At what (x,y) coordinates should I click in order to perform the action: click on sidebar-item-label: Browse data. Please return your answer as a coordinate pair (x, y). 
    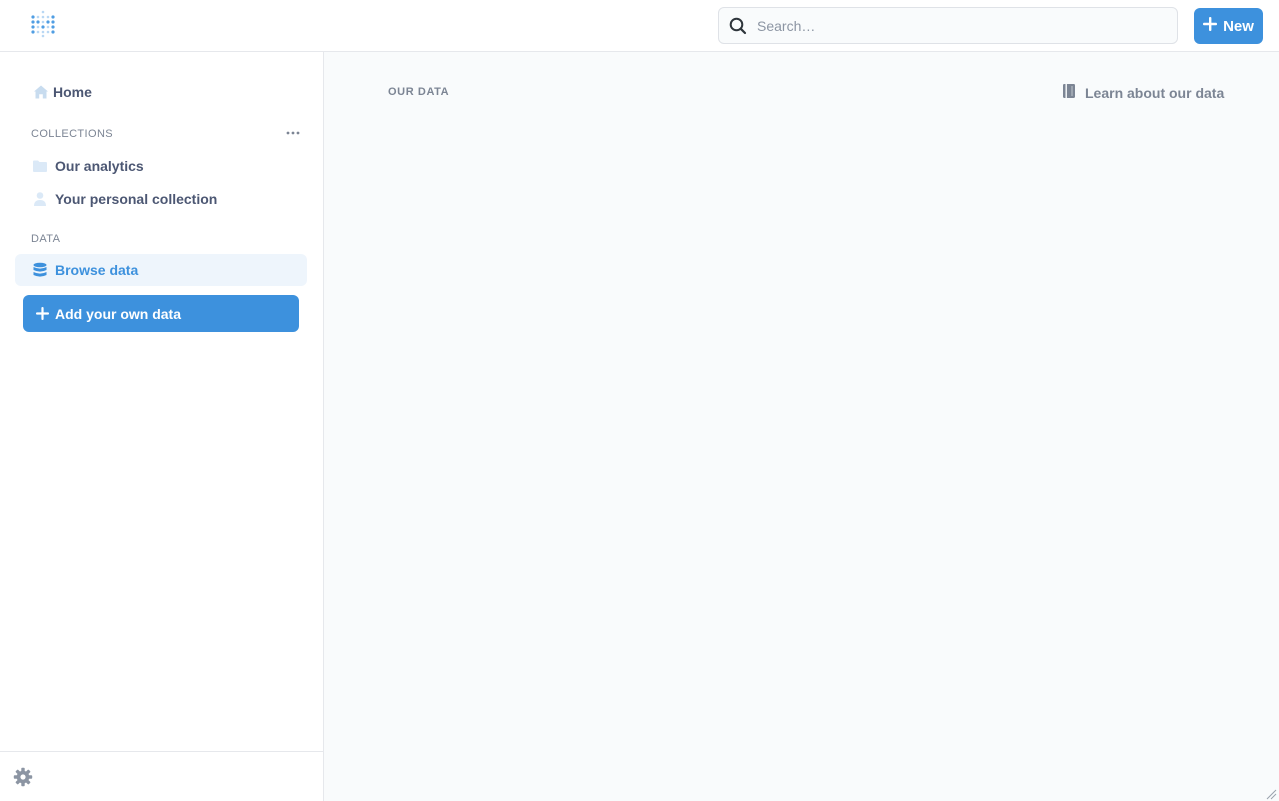
    Looking at the image, I should click on (97, 270).